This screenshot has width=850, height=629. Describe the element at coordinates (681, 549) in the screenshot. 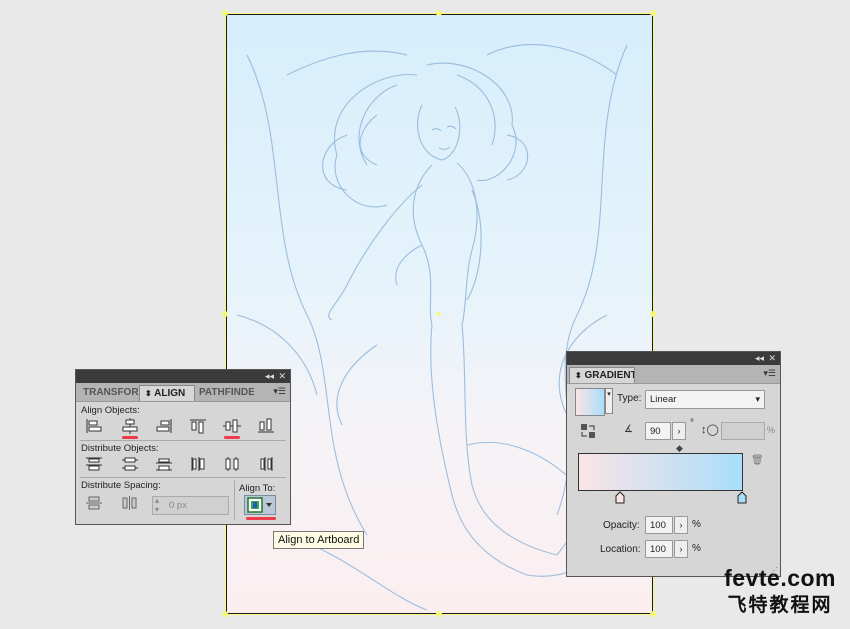

I see `location-dropdown-icon: ›` at that location.